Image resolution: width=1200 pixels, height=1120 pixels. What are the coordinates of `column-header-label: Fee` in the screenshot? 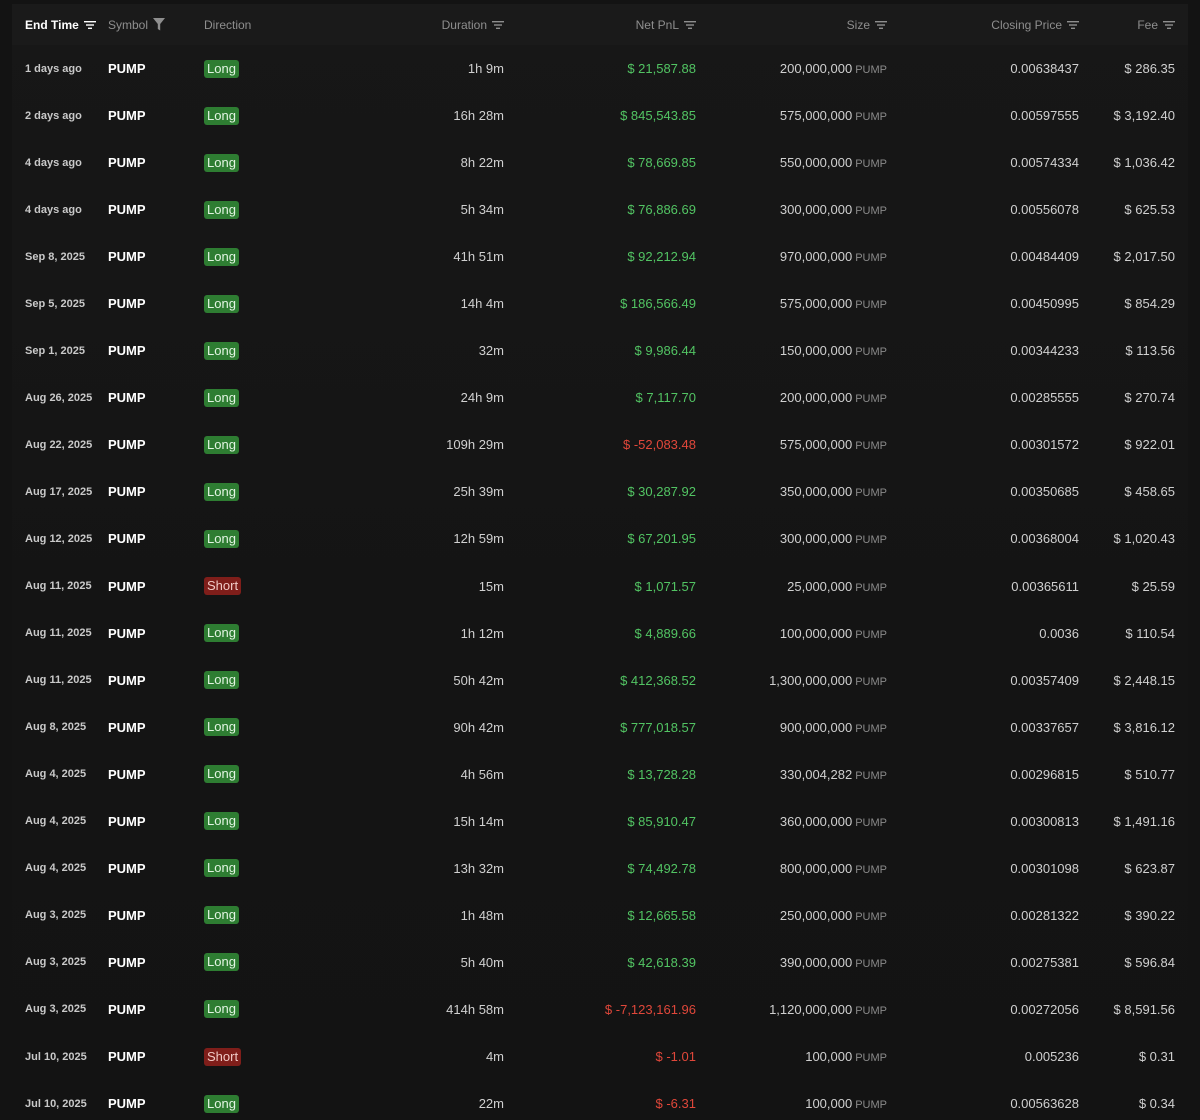 It's located at (1147, 24).